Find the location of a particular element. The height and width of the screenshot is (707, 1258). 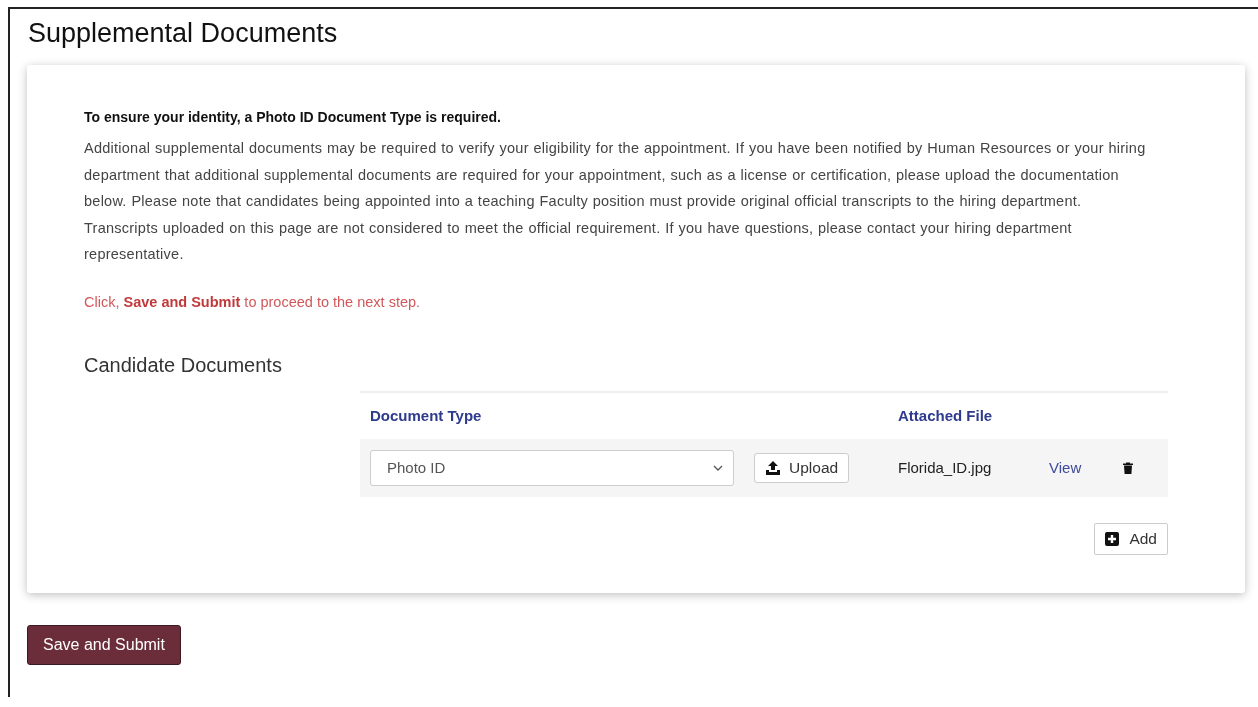

add-button: Add is located at coordinates (1131, 538).